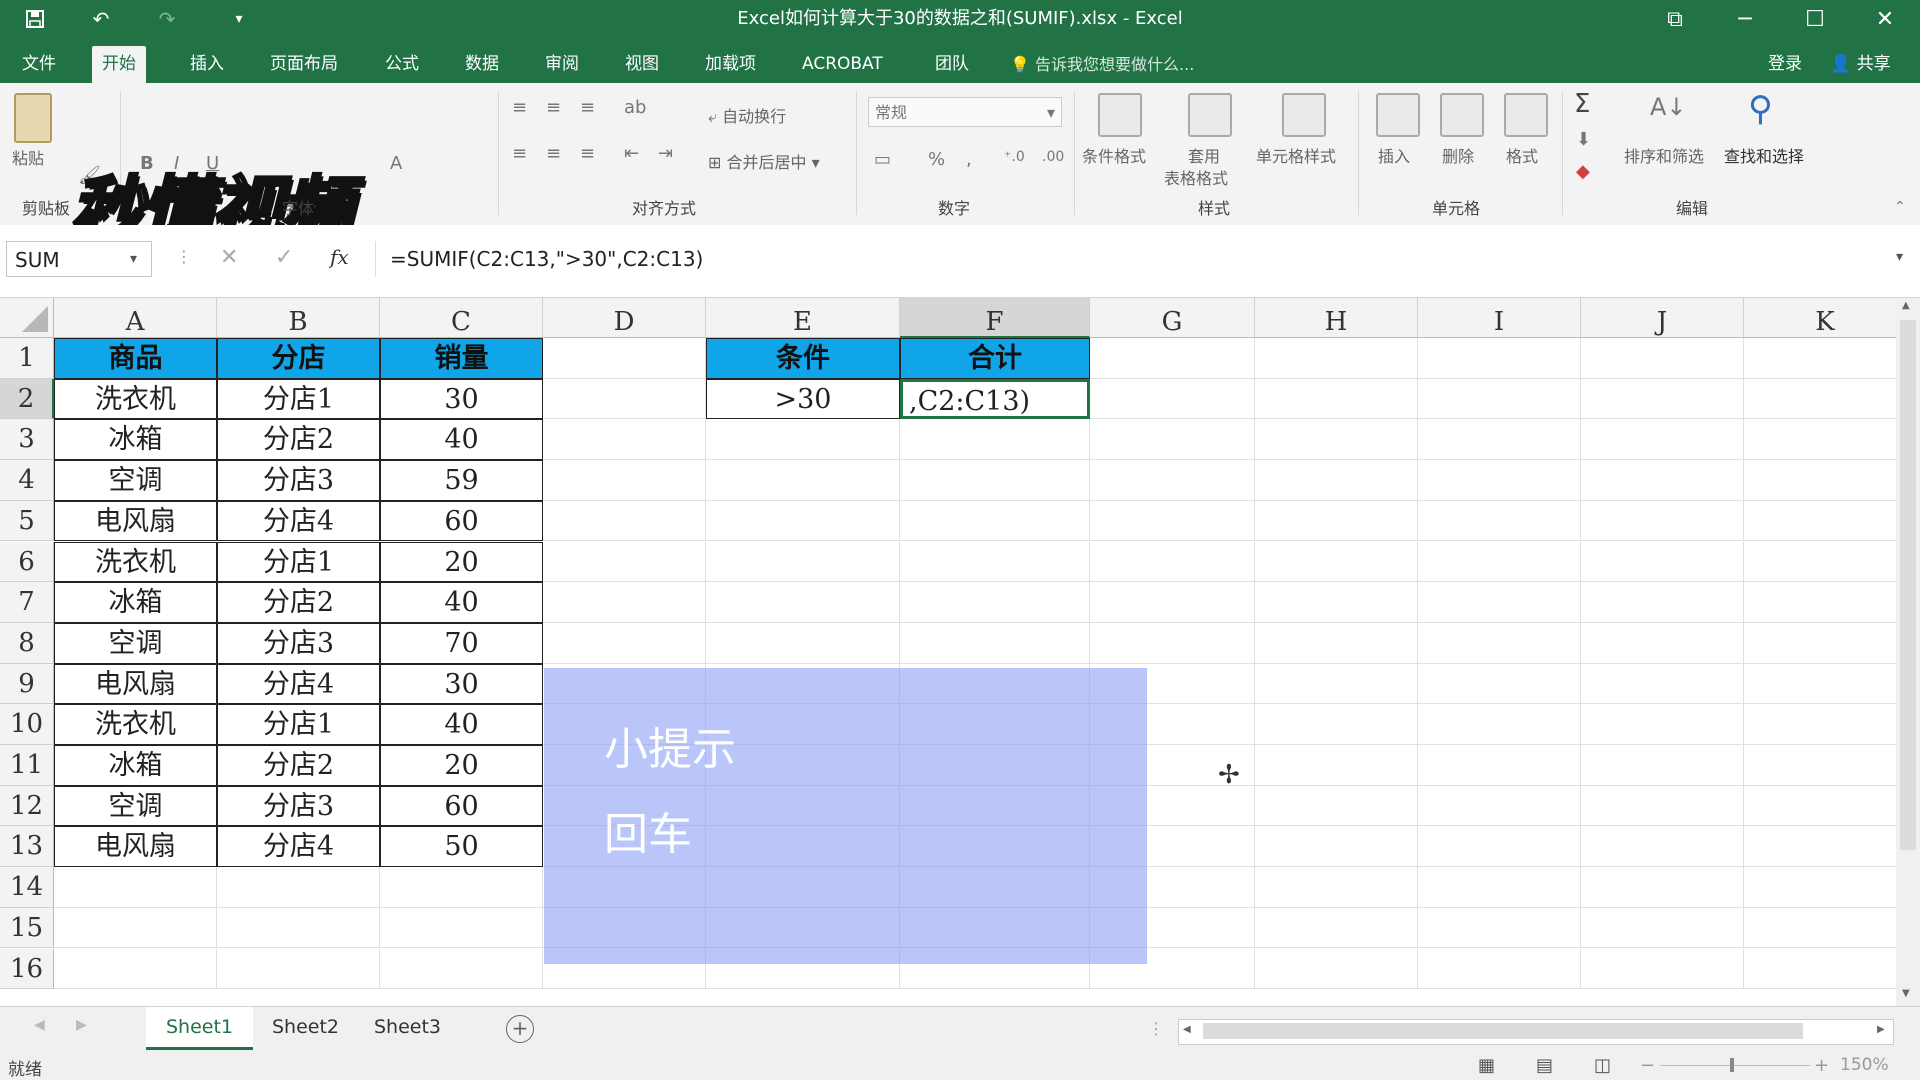 This screenshot has height=1080, width=1920. What do you see at coordinates (407, 1027) in the screenshot?
I see `sheet-tab-3: Sheet3` at bounding box center [407, 1027].